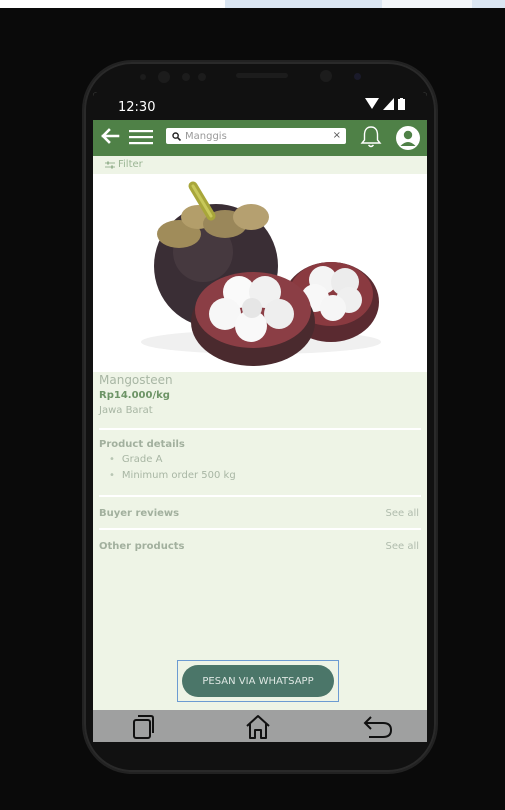 The width and height of the screenshot is (505, 810). I want to click on product-info: Mangosteen Rp14.000/kg Jawa Barat, so click(260, 394).